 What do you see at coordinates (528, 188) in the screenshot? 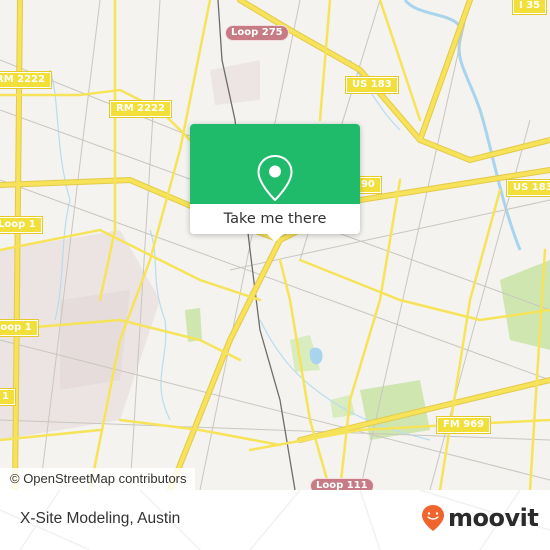
I see `road-label-us-183-east: US 183` at bounding box center [528, 188].